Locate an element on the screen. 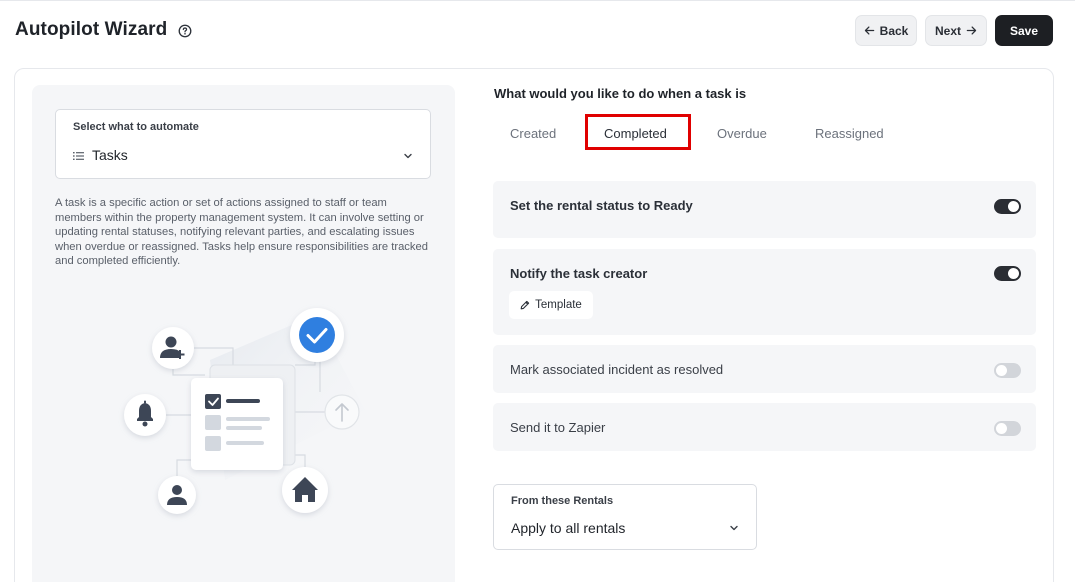 Image resolution: width=1075 pixels, height=582 pixels. option-label: Mark associated incident as resolved is located at coordinates (617, 369).